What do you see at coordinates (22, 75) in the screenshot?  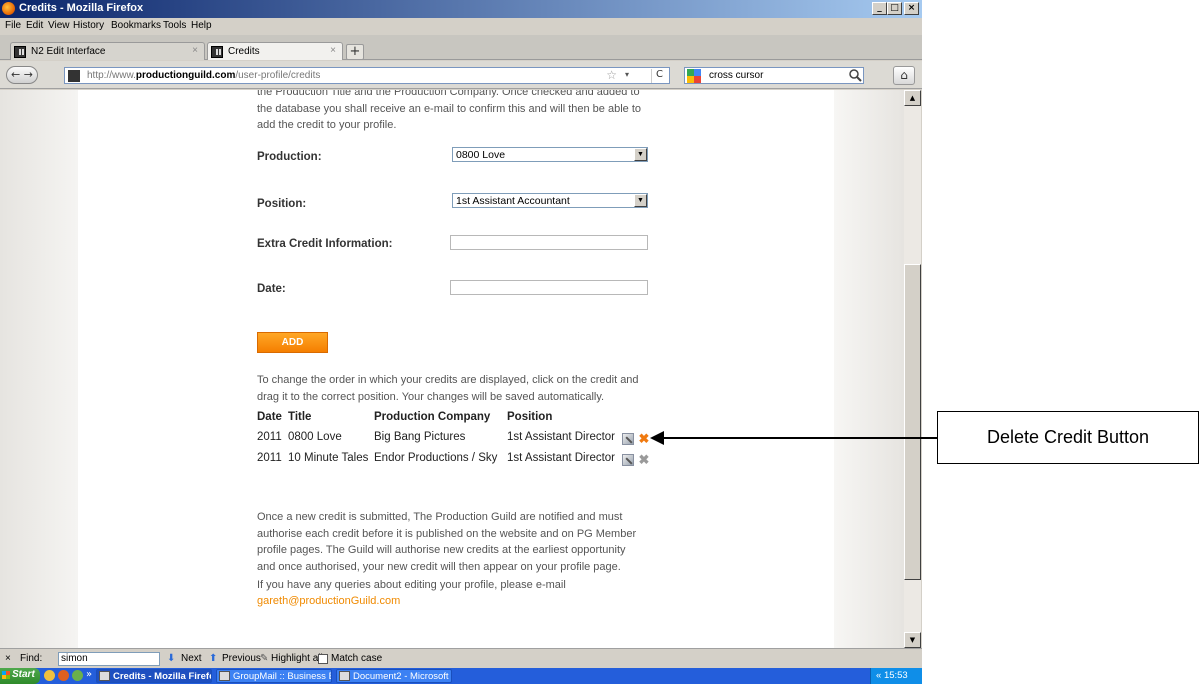 I see `back-forward-button: ← →` at bounding box center [22, 75].